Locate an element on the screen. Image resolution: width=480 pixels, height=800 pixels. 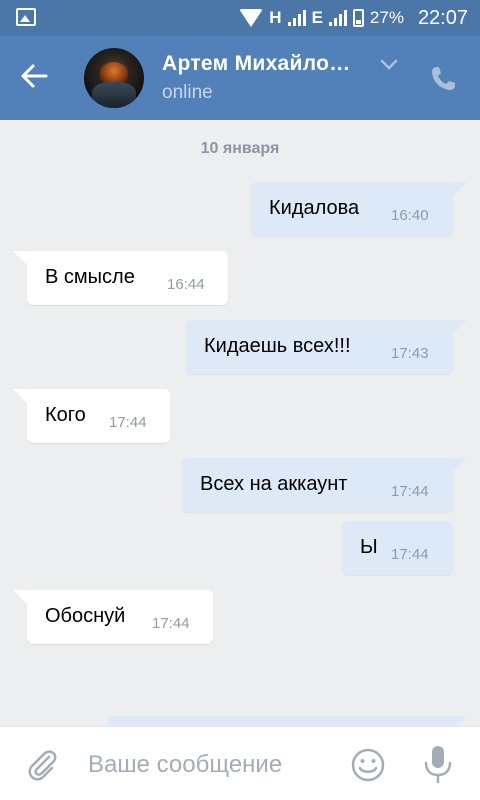
message-bubble-incoming: Обоснуй 17:44 is located at coordinates (113, 617).